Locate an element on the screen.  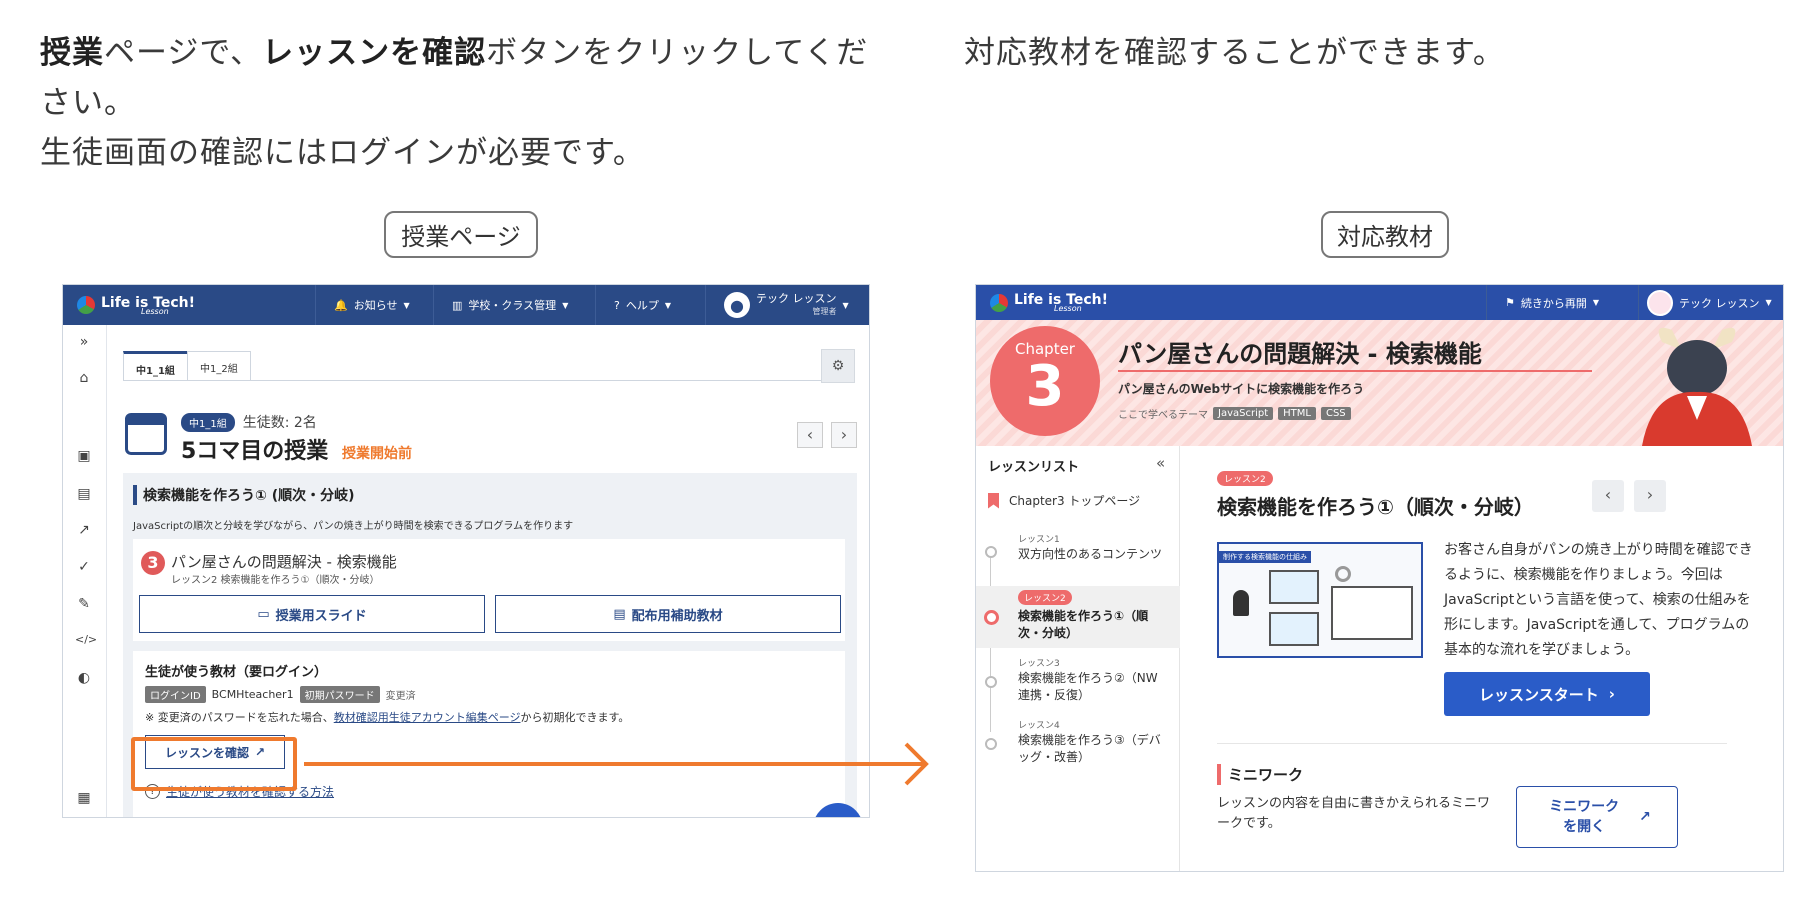
resume-button: ⚑ 続きから再開 ▼ is located at coordinates (1562, 302).